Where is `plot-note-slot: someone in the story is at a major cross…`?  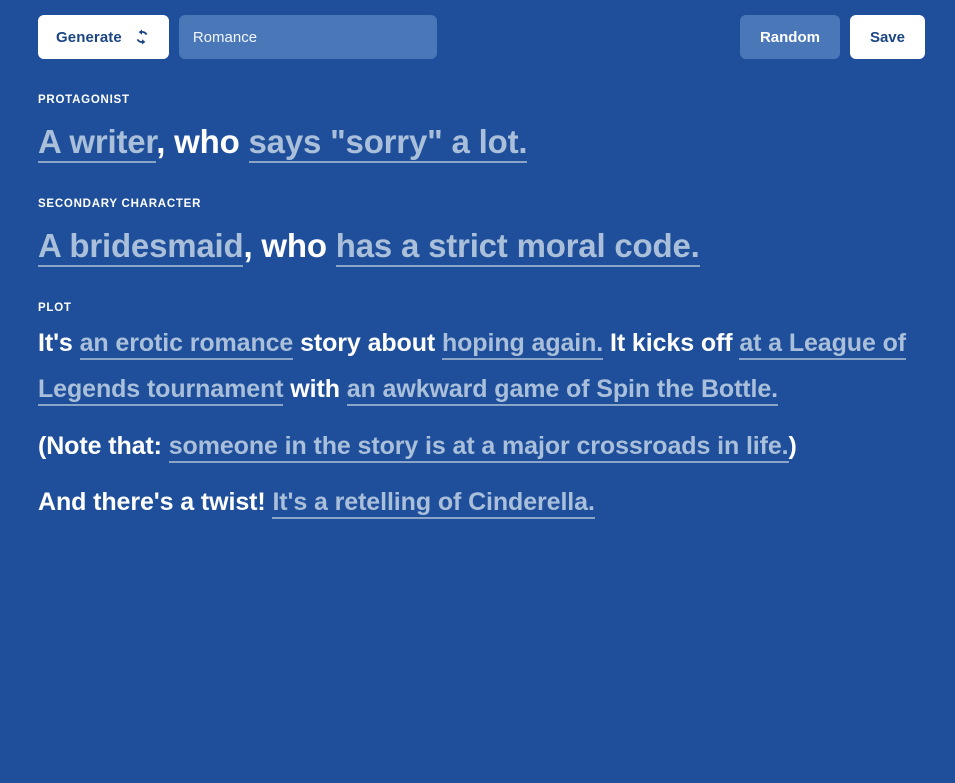 plot-note-slot: someone in the story is at a major cross… is located at coordinates (478, 447).